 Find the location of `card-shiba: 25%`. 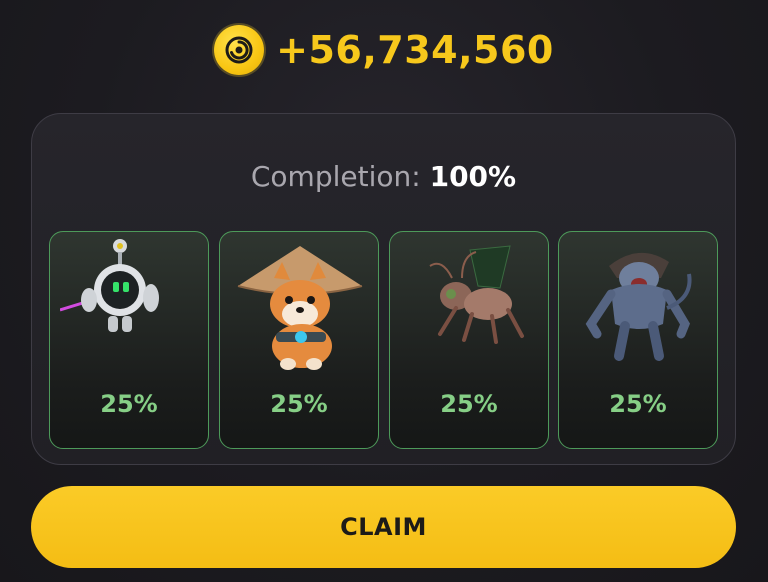

card-shiba: 25% is located at coordinates (299, 340).